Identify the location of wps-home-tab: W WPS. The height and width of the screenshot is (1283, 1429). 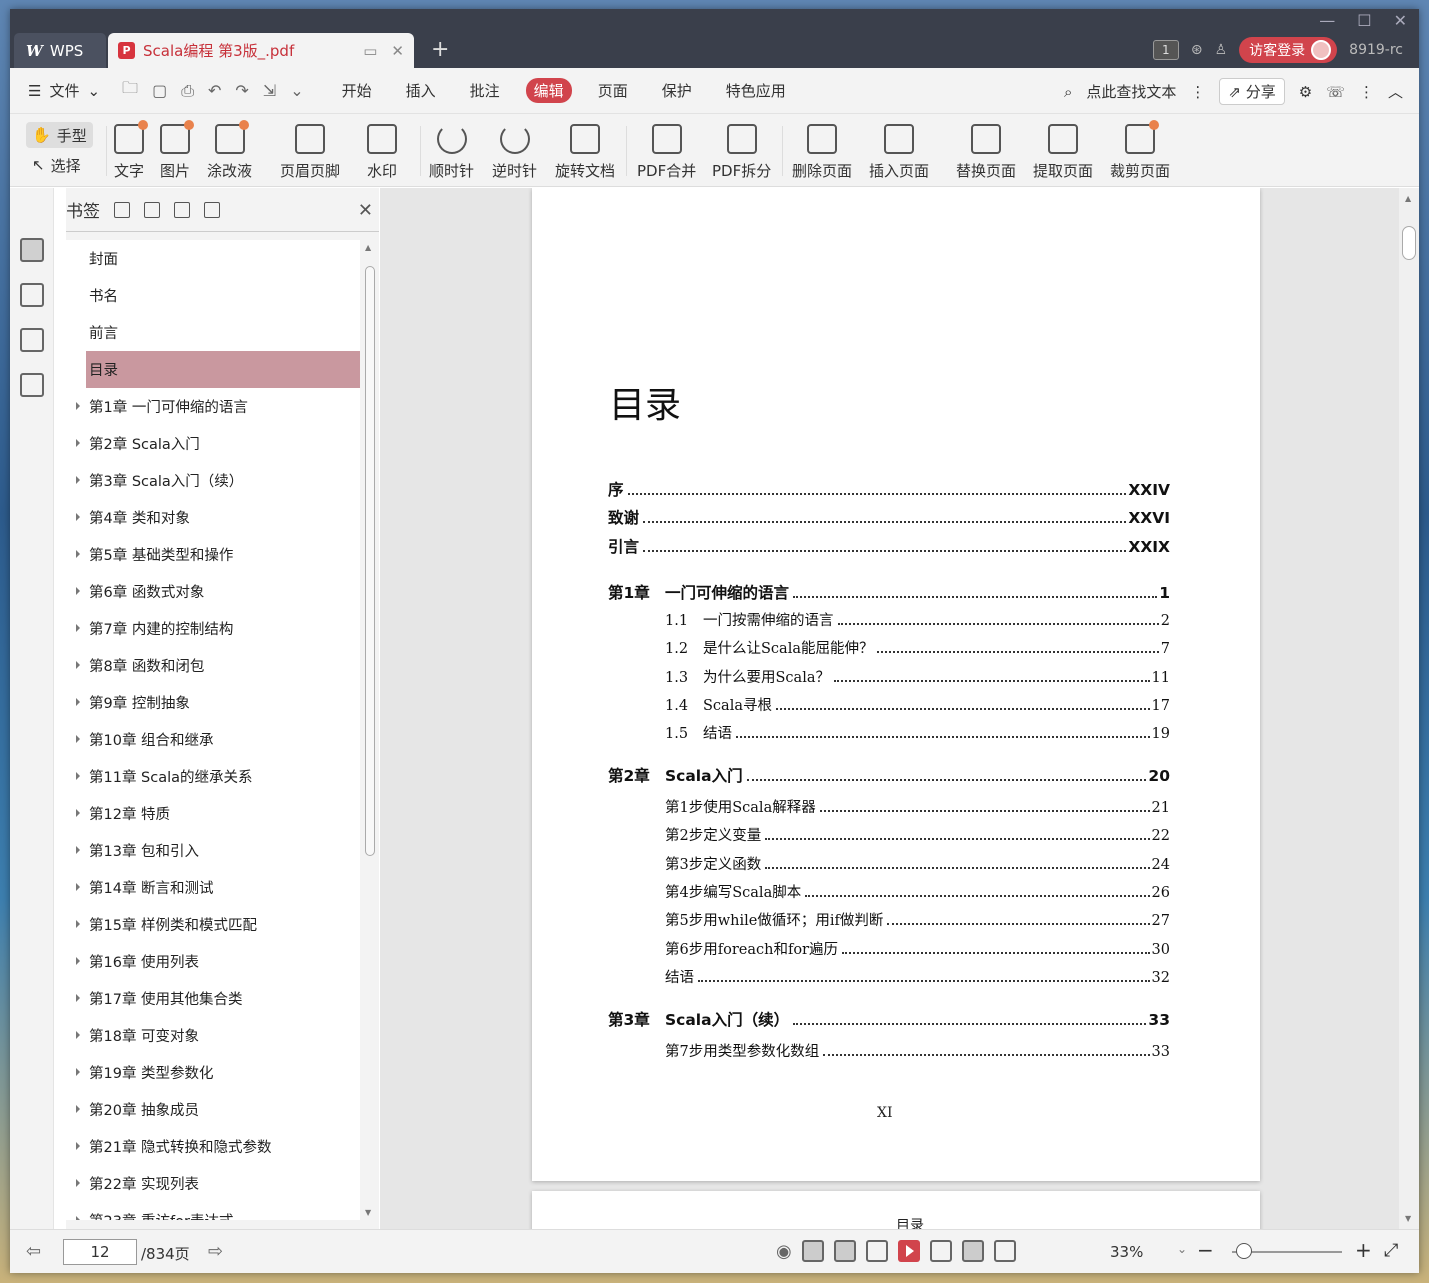
(60, 50).